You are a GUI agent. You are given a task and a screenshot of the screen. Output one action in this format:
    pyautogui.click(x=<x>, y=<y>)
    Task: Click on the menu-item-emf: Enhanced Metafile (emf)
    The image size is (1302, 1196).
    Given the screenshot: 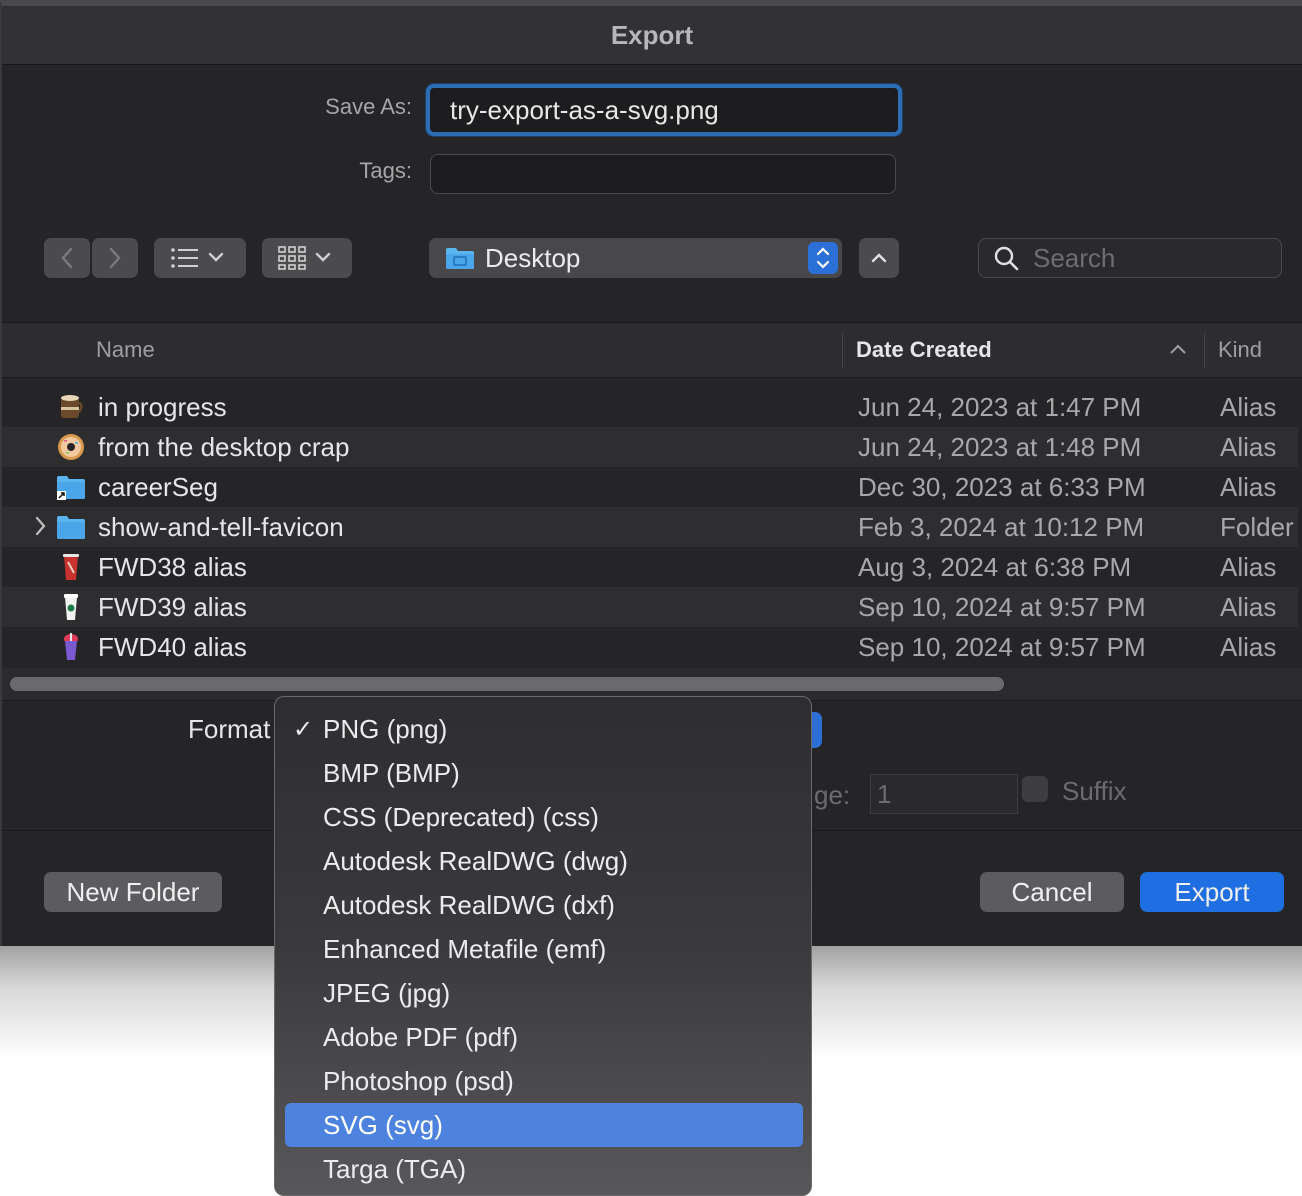 What is the action you would take?
    pyautogui.click(x=544, y=949)
    